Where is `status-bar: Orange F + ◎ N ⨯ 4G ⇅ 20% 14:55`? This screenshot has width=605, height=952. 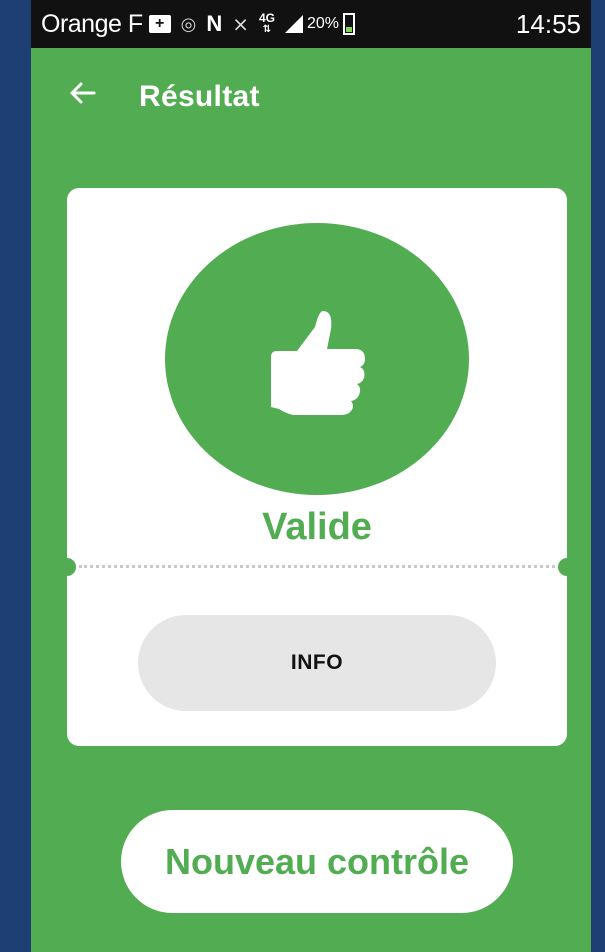
status-bar: Orange F + ◎ N ⨯ 4G ⇅ 20% 14:55 is located at coordinates (311, 24).